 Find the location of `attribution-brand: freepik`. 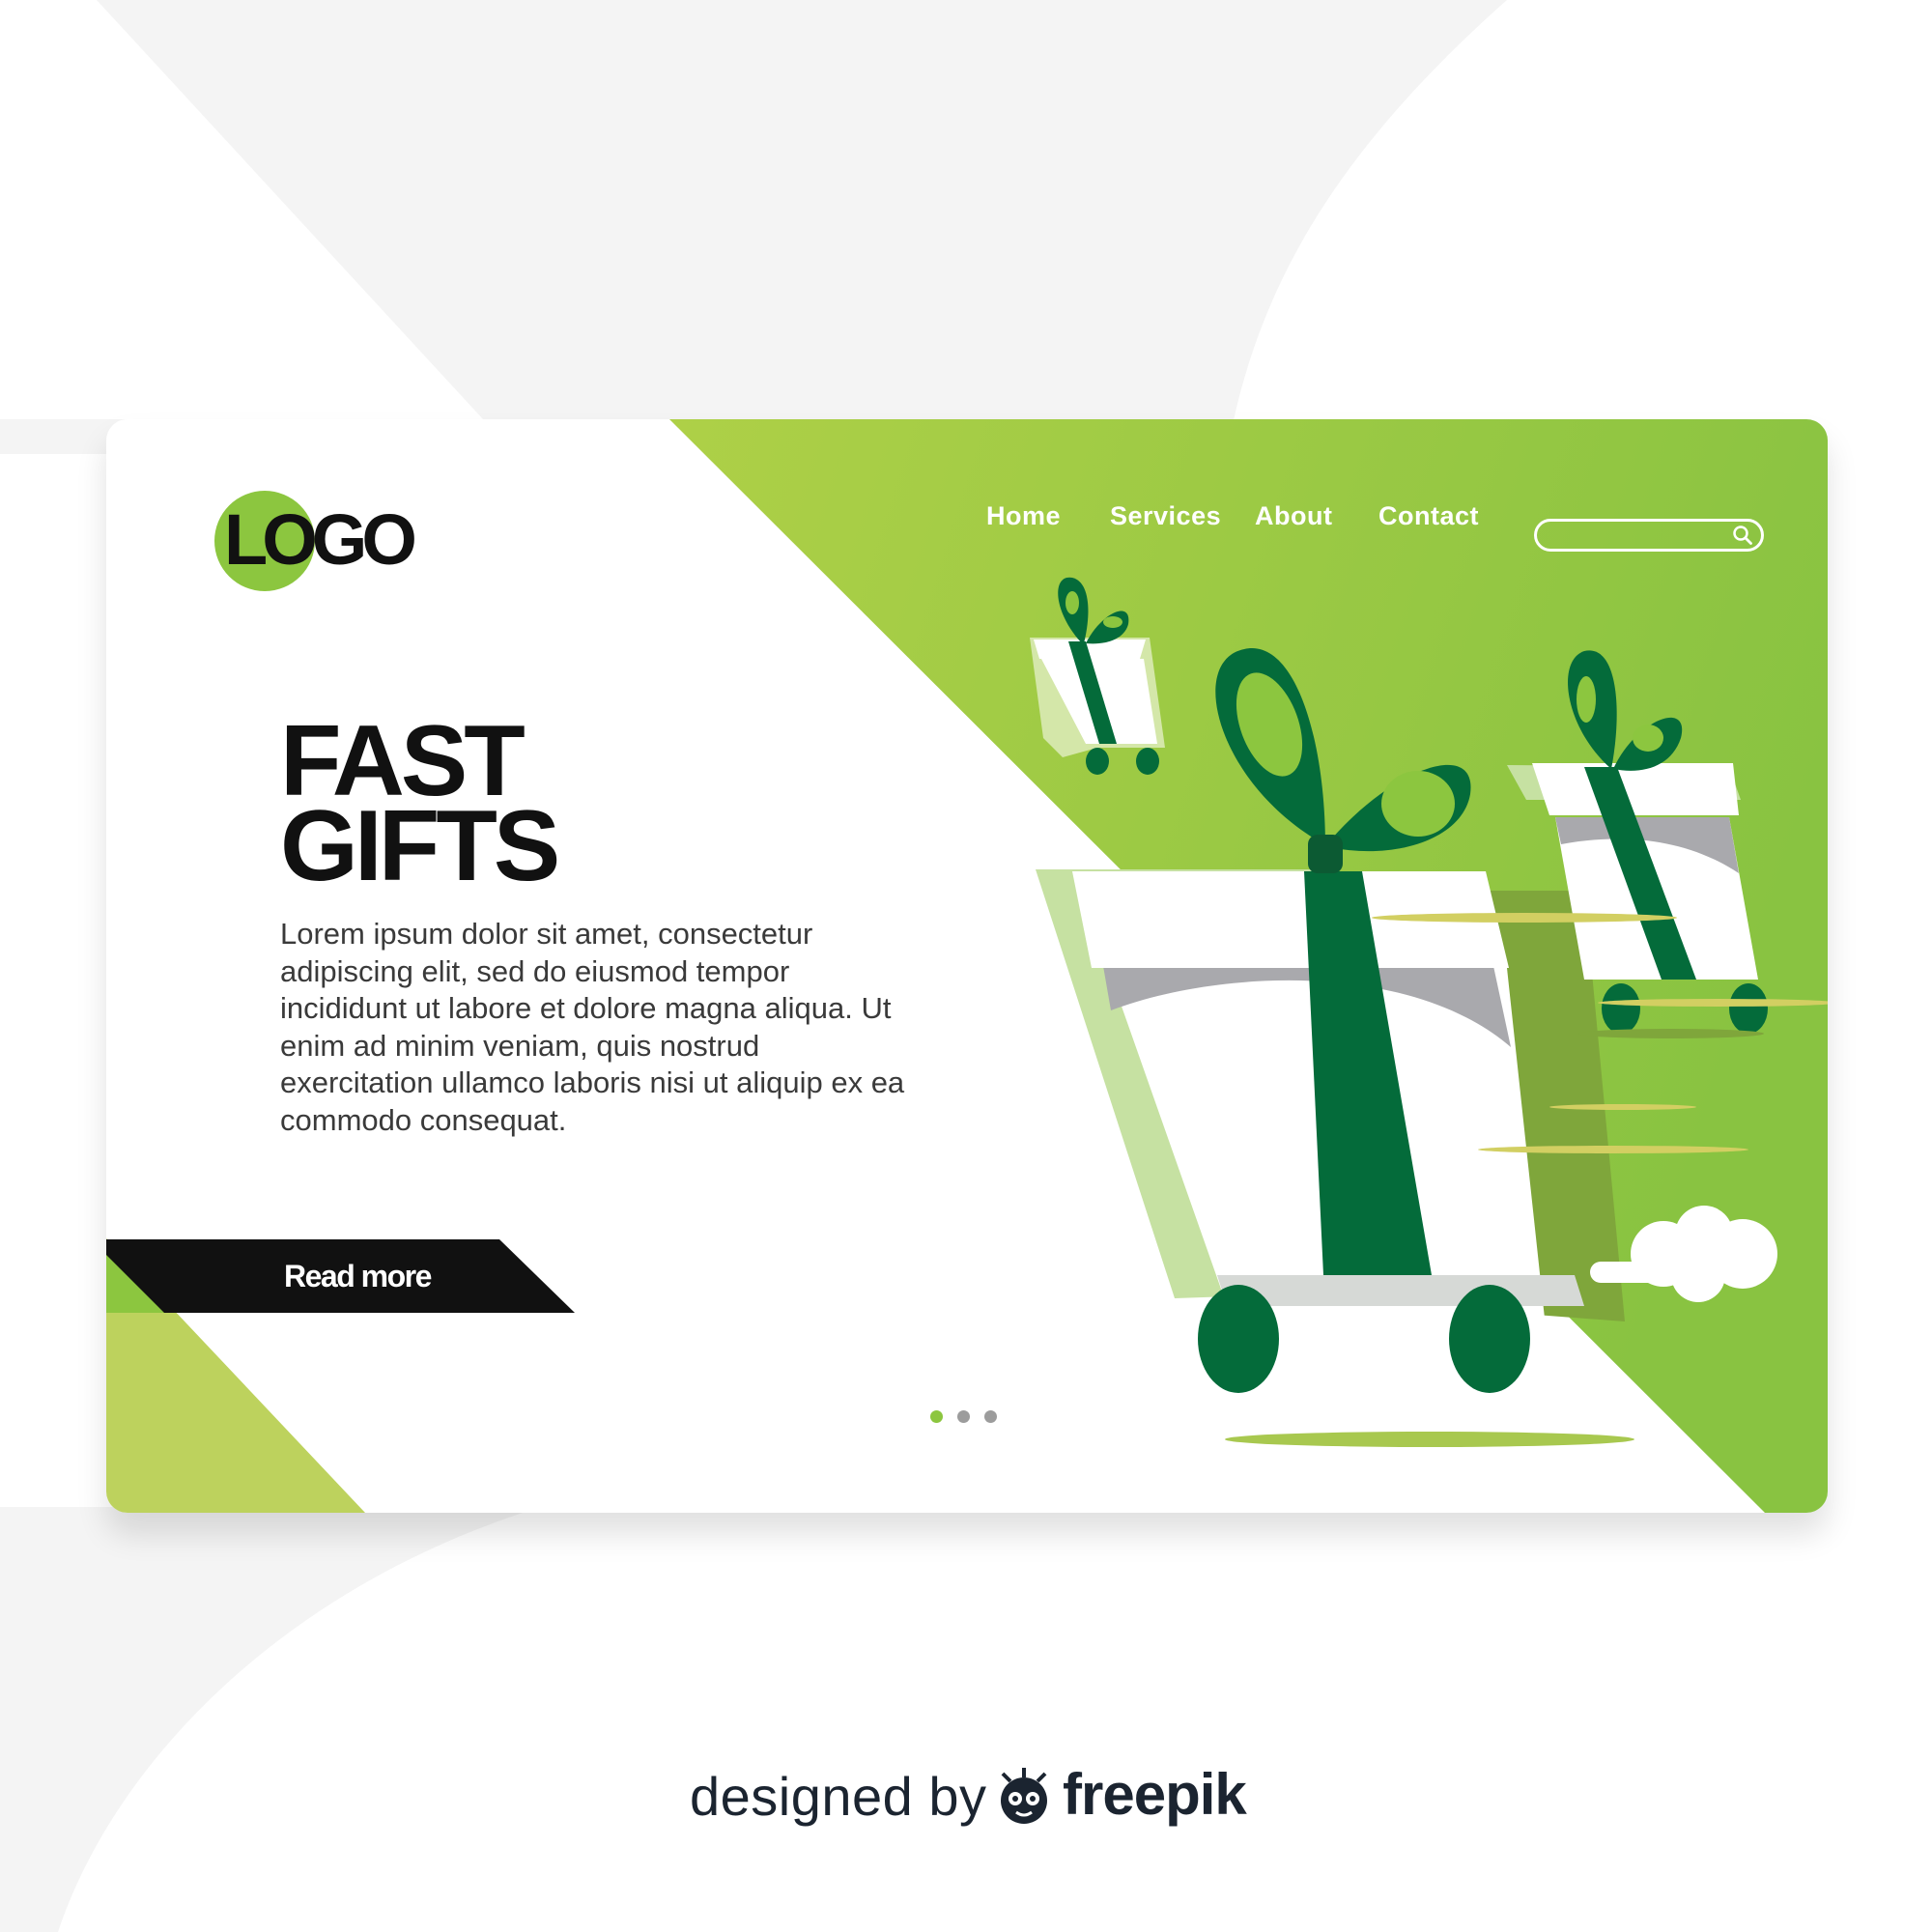

attribution-brand: freepik is located at coordinates (1155, 1794).